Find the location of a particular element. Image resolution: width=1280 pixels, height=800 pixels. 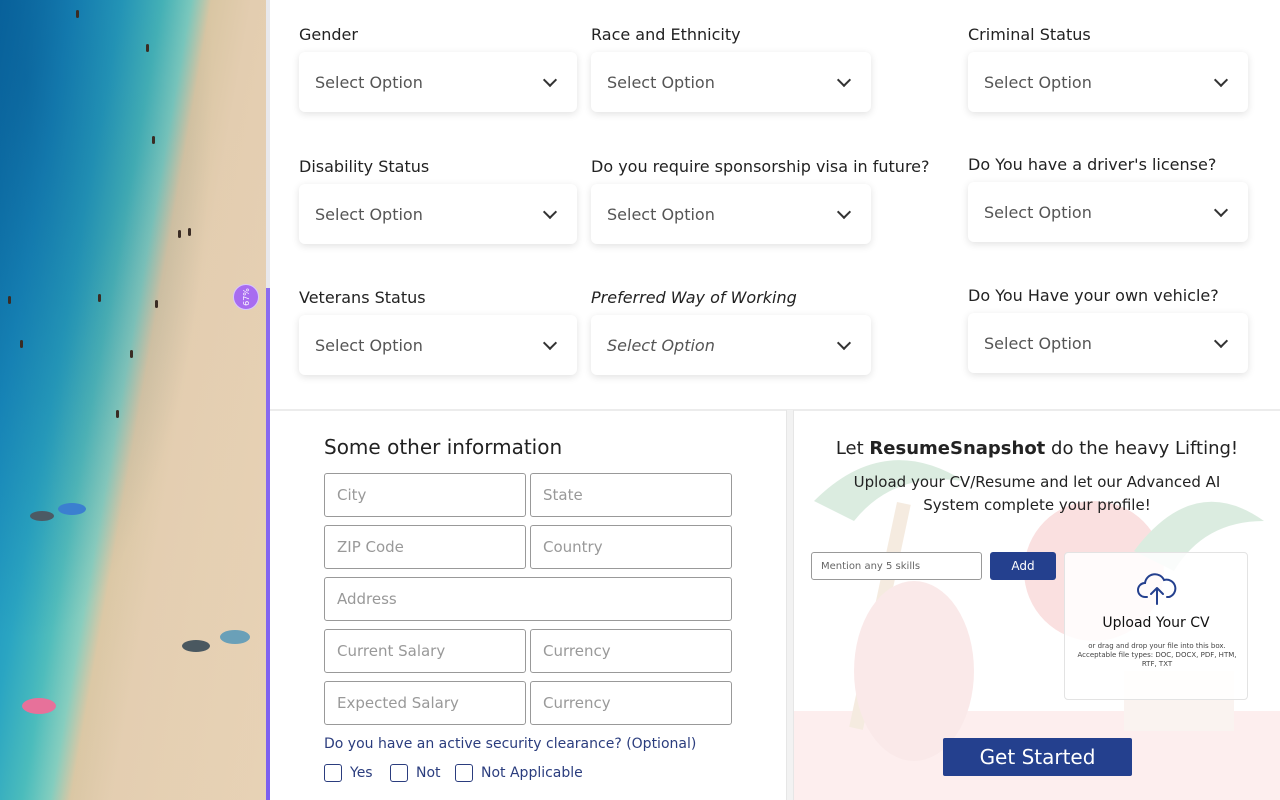

criminal-status-select: Select Option is located at coordinates (1108, 82).